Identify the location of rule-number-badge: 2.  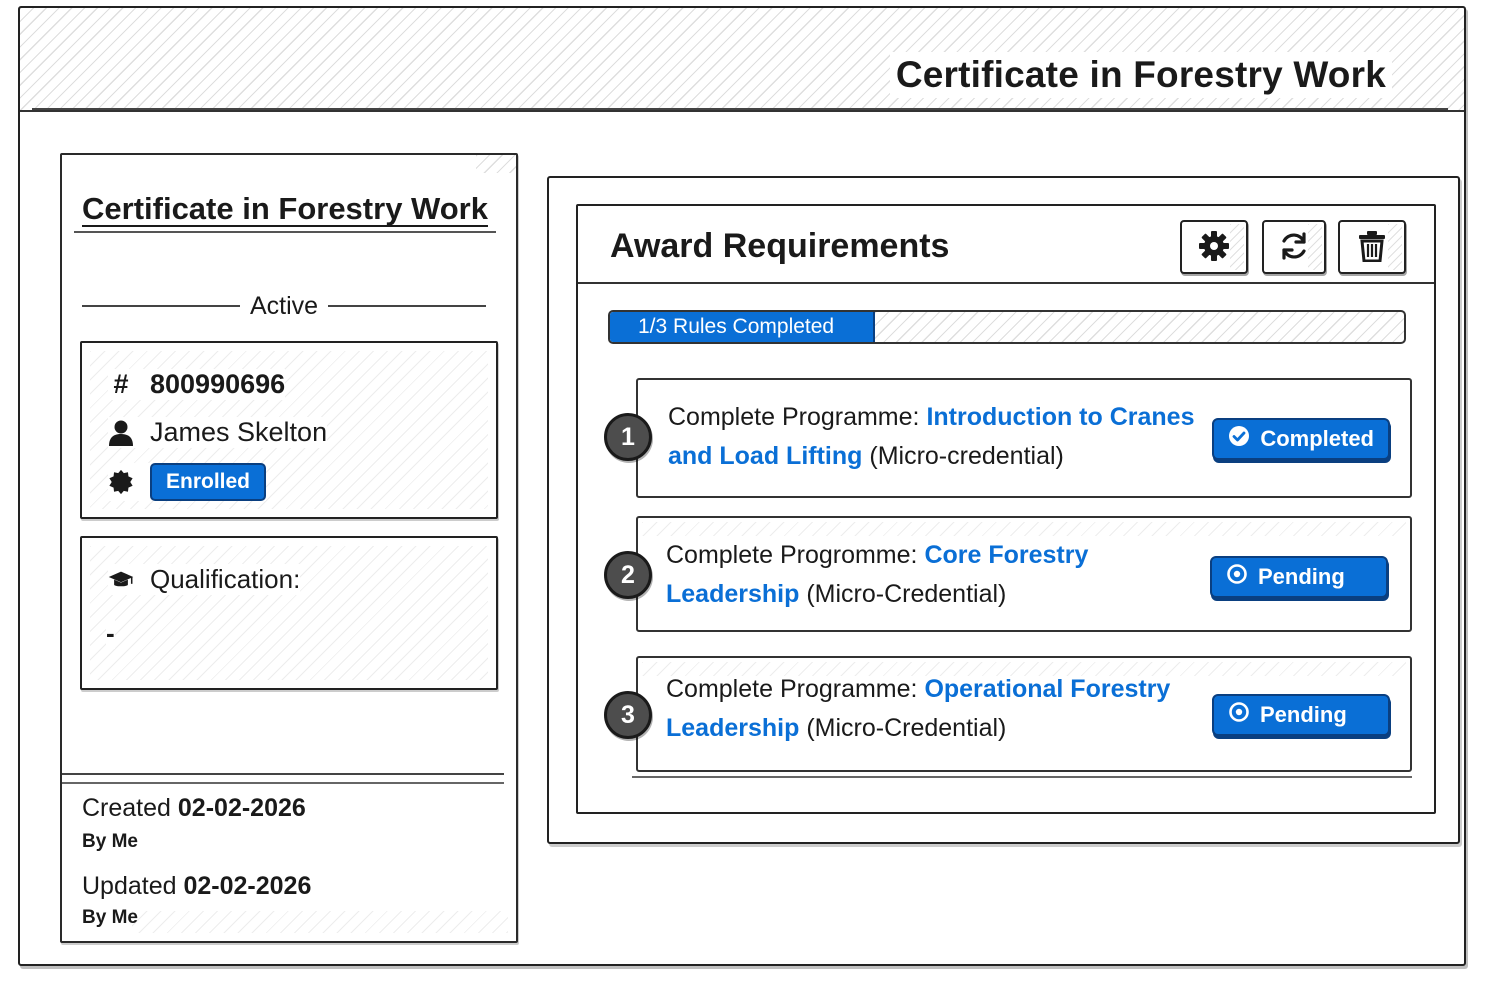
(628, 575).